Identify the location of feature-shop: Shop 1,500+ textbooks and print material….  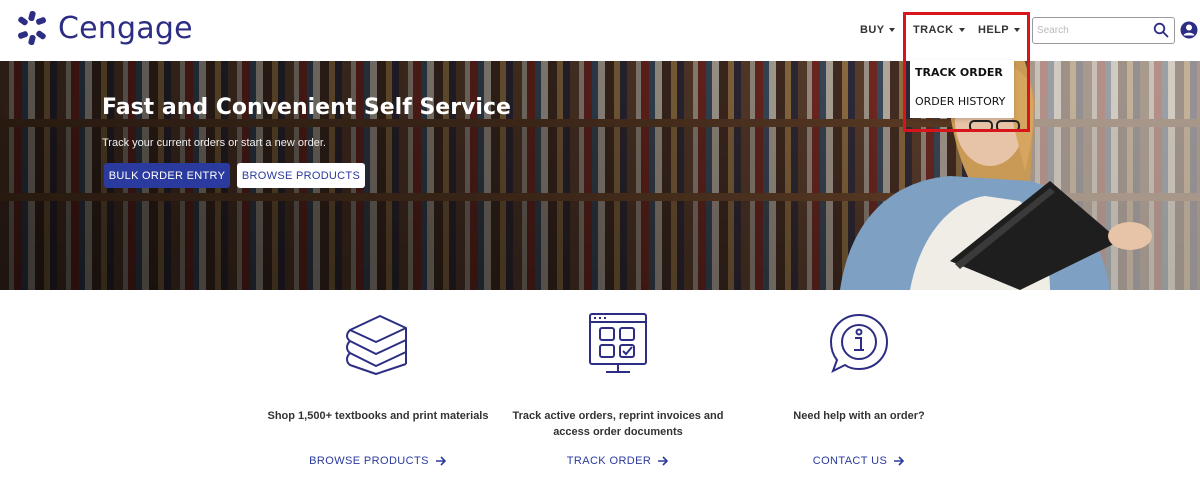
(378, 389).